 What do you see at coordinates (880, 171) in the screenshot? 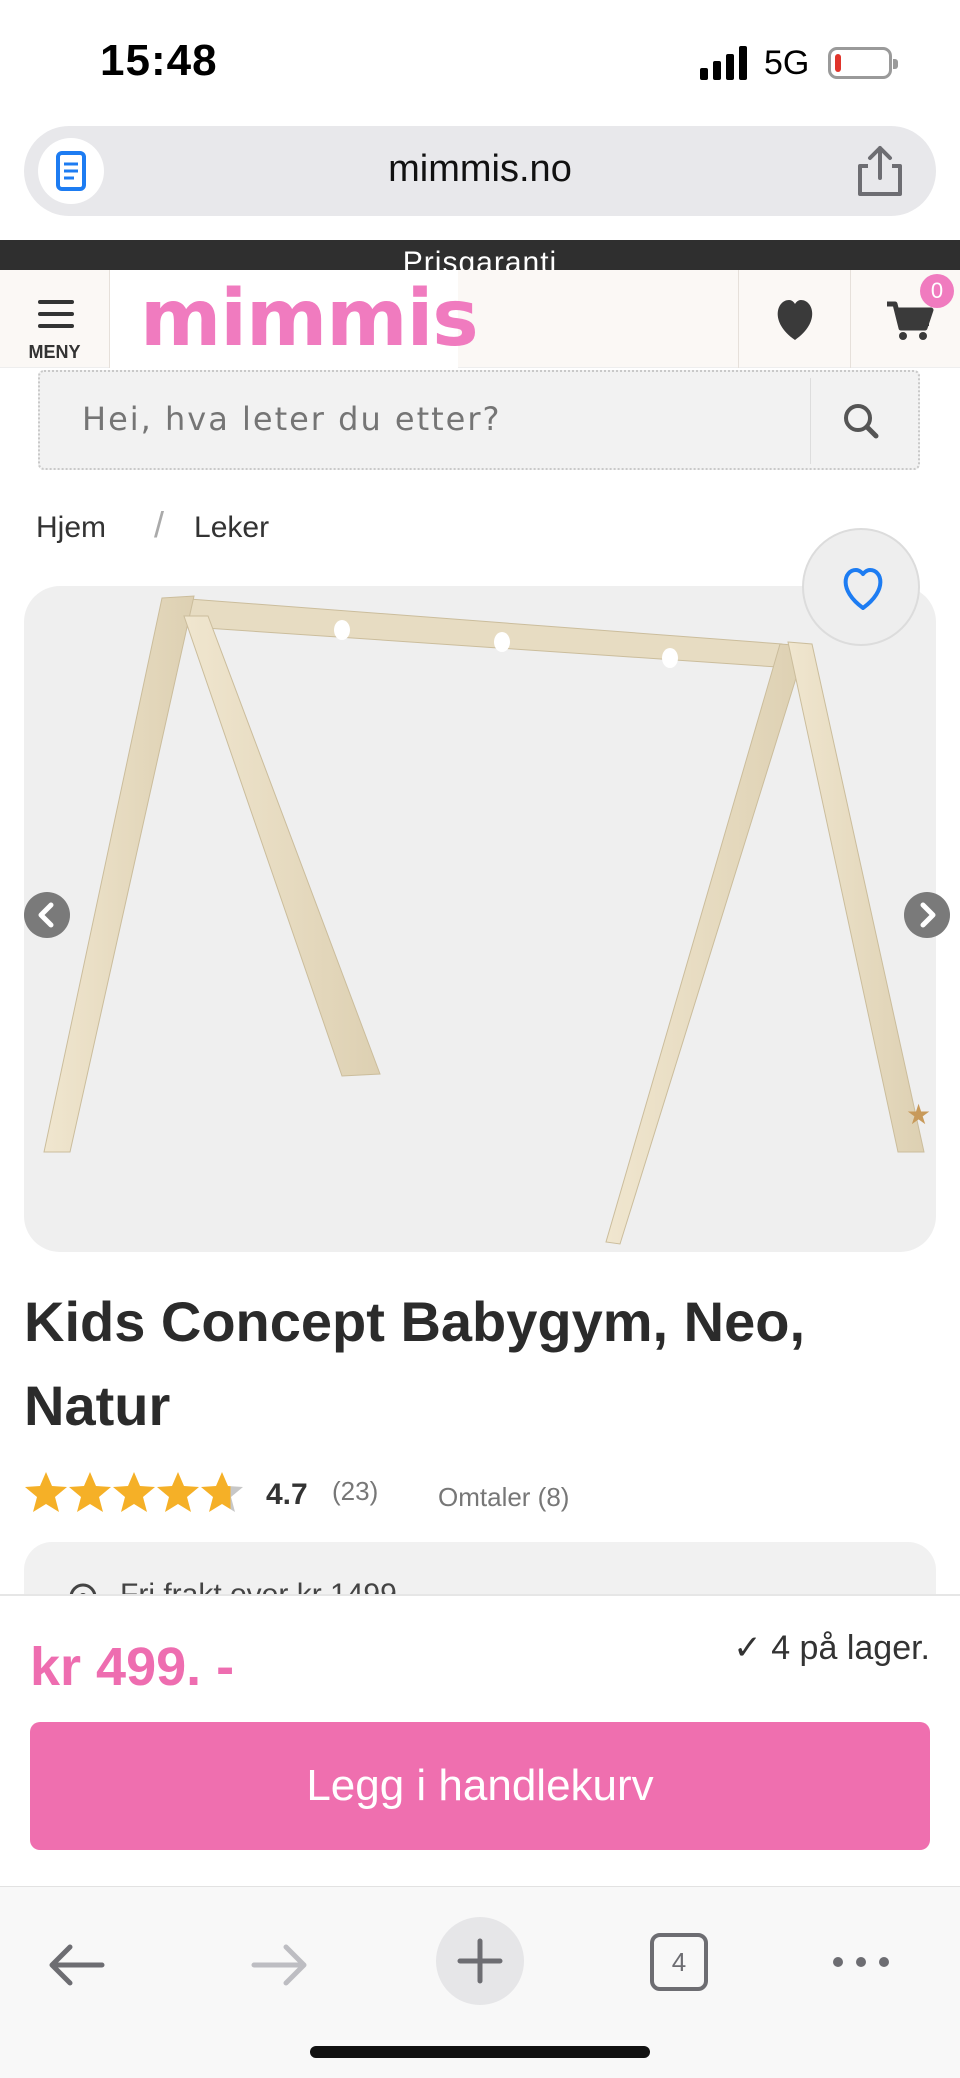
I see `share-icon` at bounding box center [880, 171].